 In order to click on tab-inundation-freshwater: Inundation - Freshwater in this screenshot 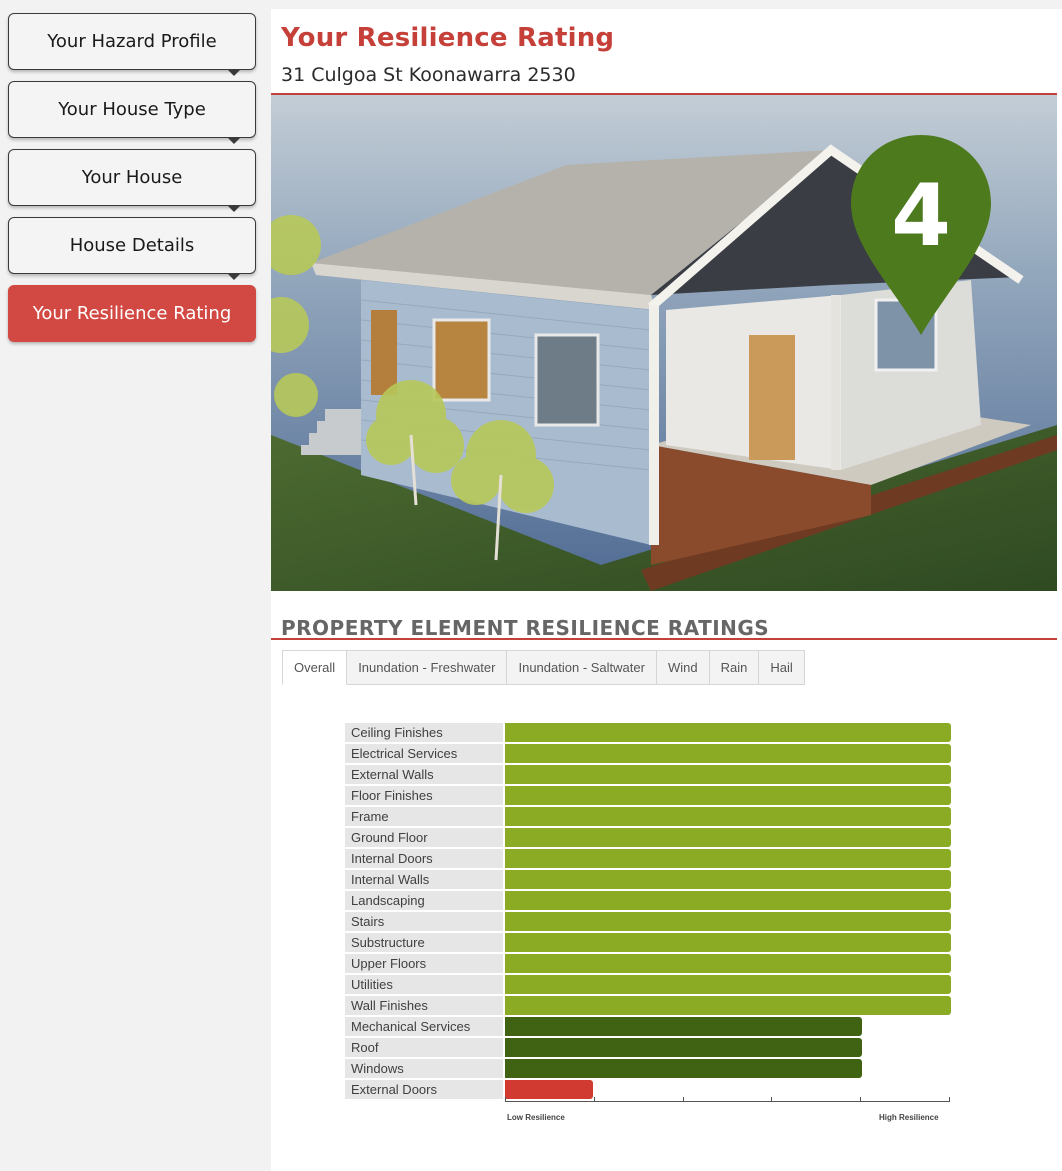, I will do `click(427, 667)`.